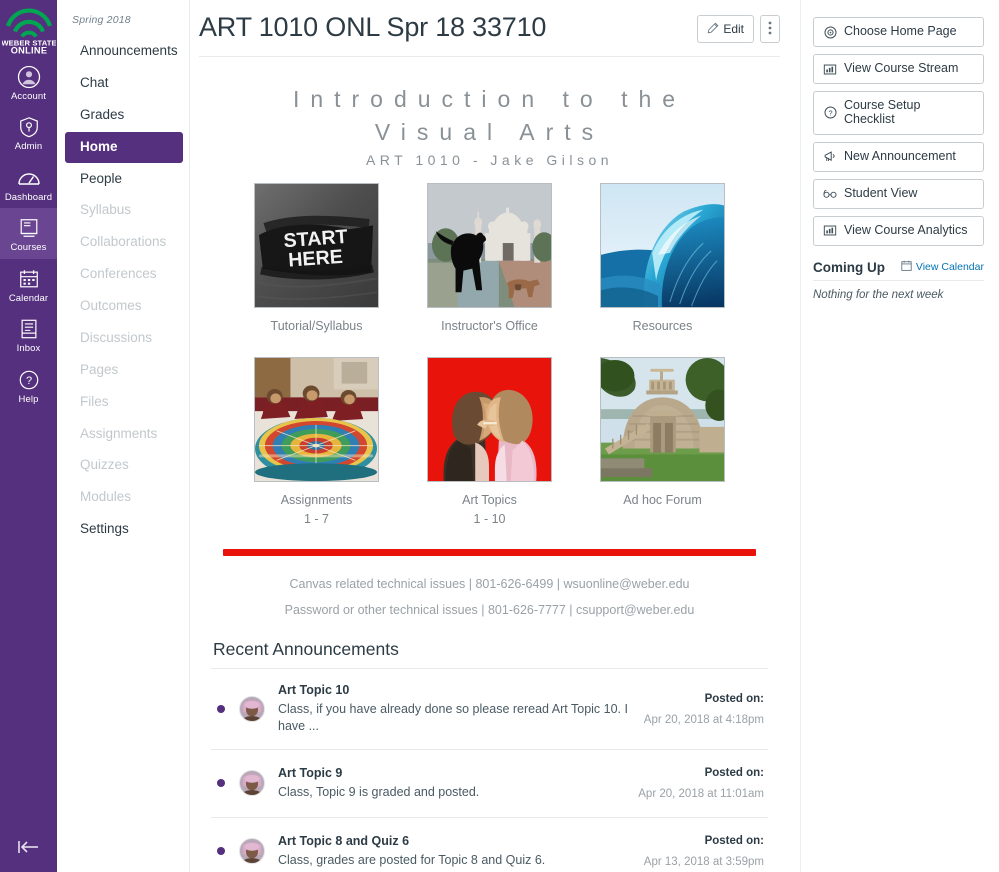  I want to click on course-nav-item-assignments: Assignments, so click(124, 434).